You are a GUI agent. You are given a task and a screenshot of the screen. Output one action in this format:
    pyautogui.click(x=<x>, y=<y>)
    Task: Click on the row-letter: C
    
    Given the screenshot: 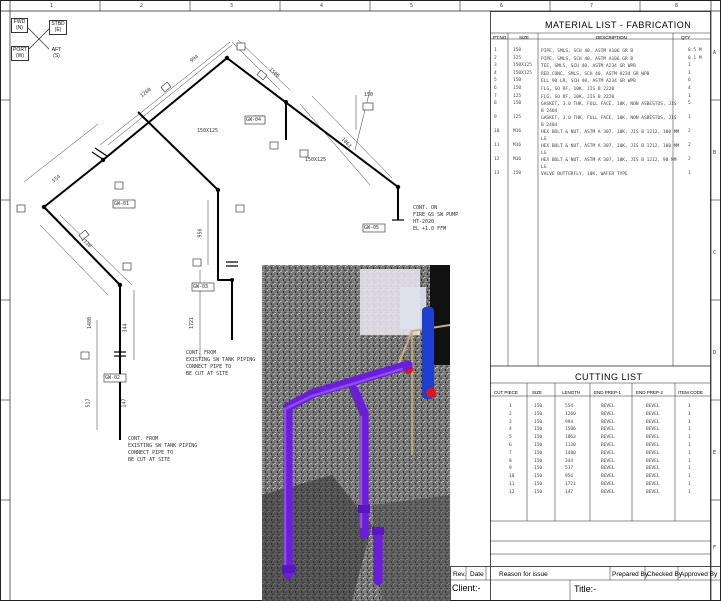 What is the action you would take?
    pyautogui.click(x=715, y=253)
    